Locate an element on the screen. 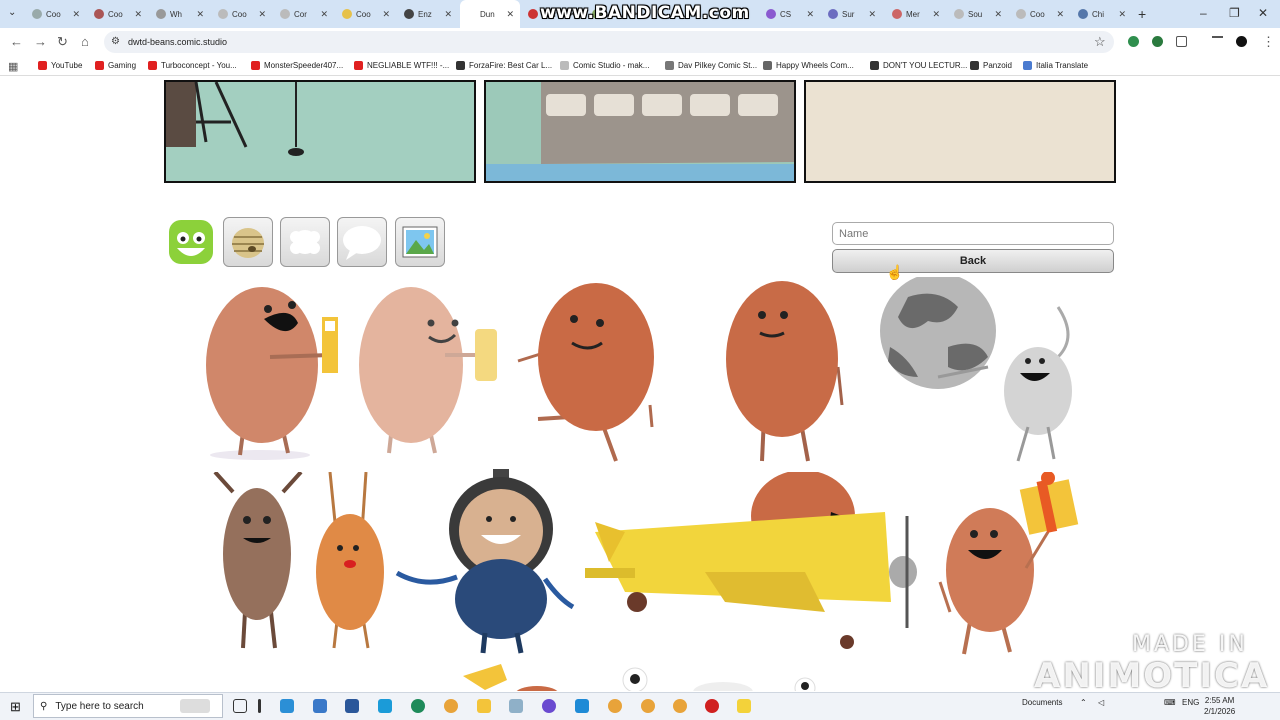 The height and width of the screenshot is (720, 1280). props-tool-button is located at coordinates (248, 242).